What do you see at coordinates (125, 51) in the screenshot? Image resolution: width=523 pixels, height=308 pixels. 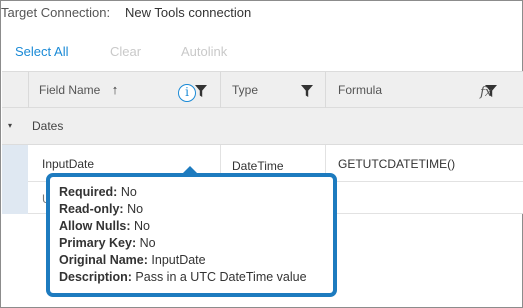 I see `clear-button: Clear` at bounding box center [125, 51].